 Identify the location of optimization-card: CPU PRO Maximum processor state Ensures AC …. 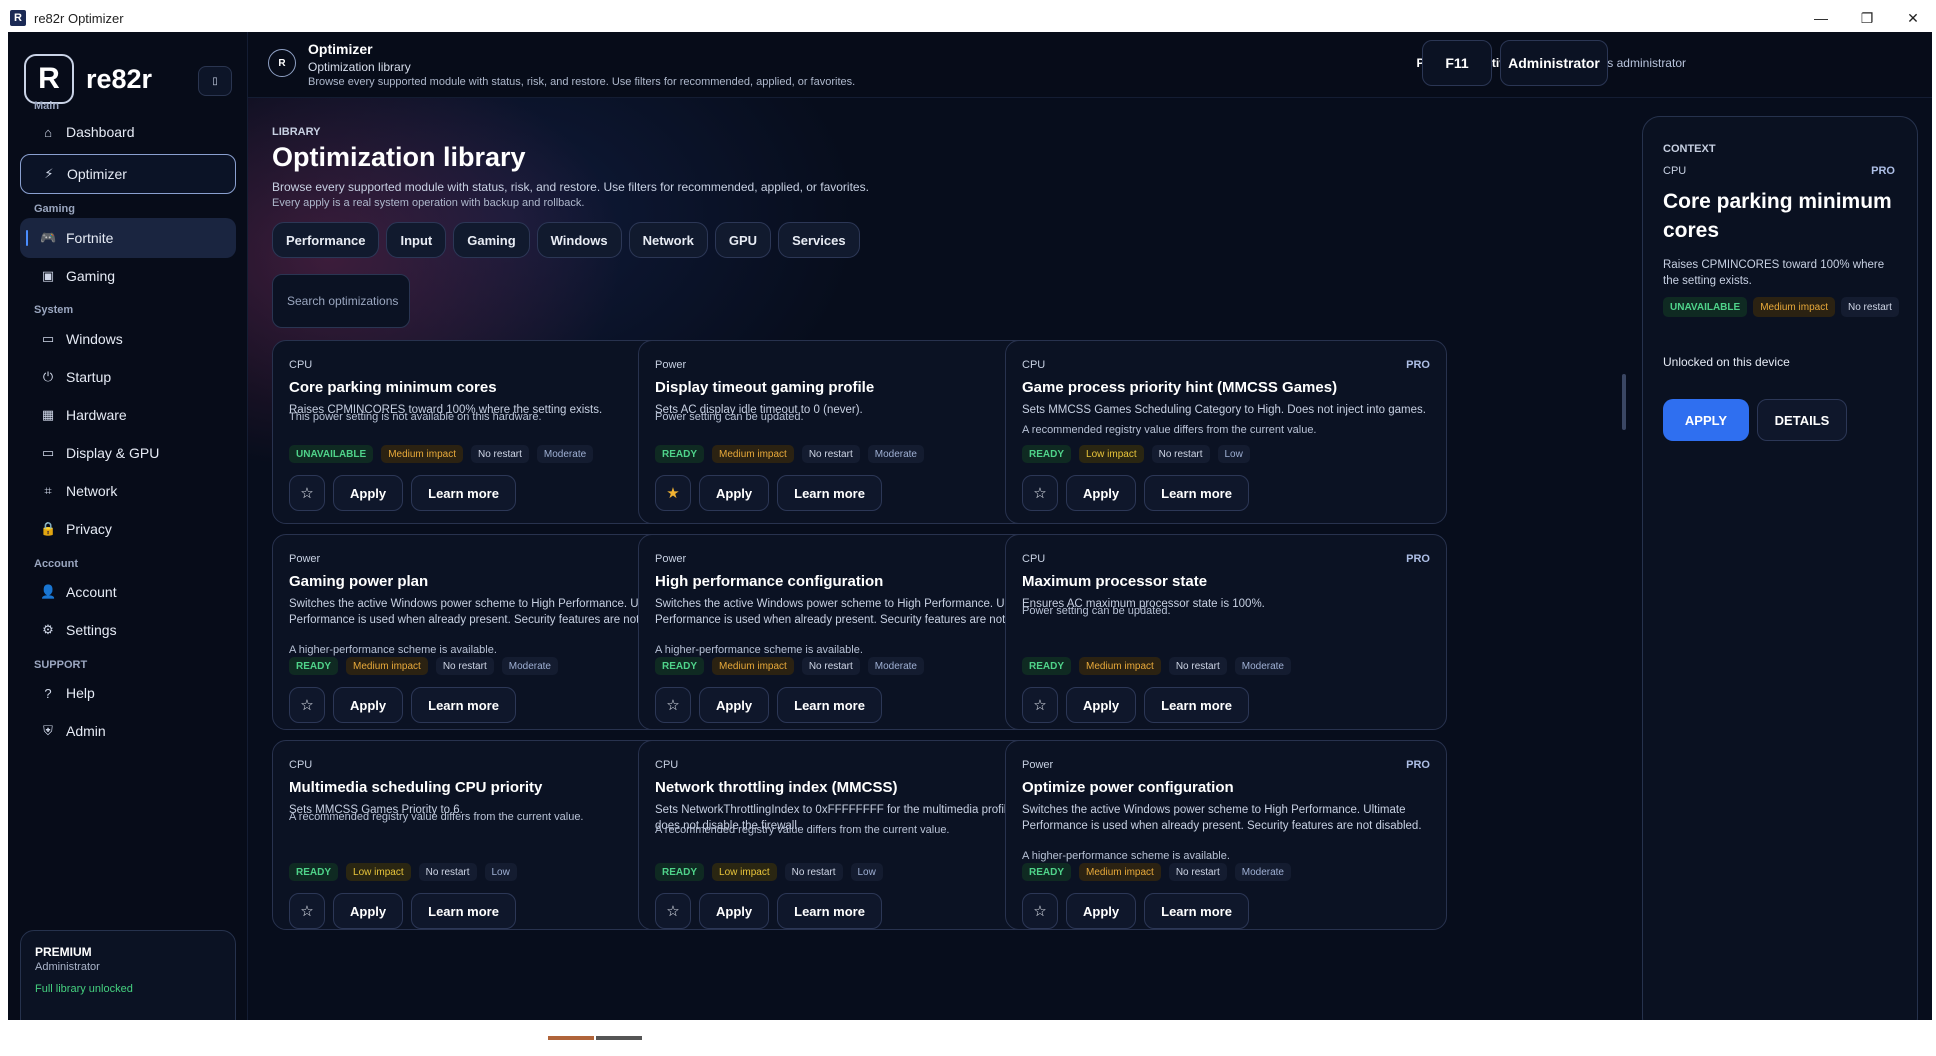
(1226, 632).